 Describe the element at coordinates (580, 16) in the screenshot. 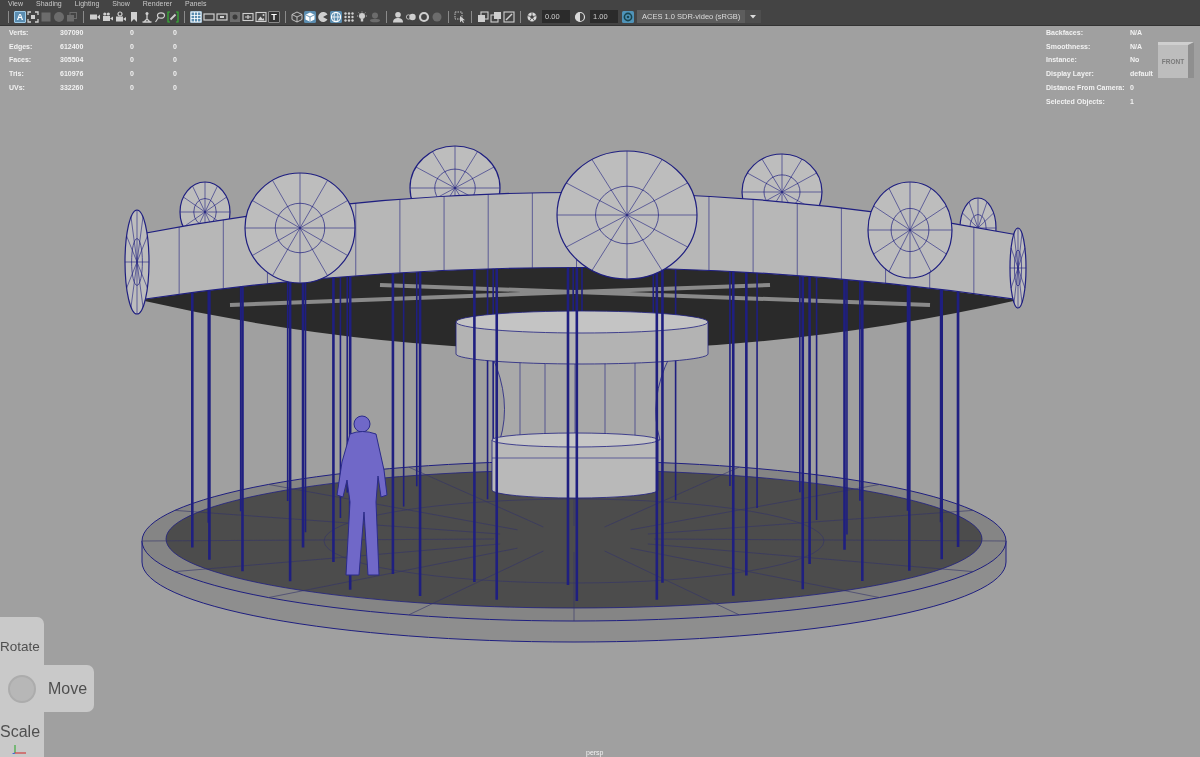

I see `half-circle-icon` at that location.